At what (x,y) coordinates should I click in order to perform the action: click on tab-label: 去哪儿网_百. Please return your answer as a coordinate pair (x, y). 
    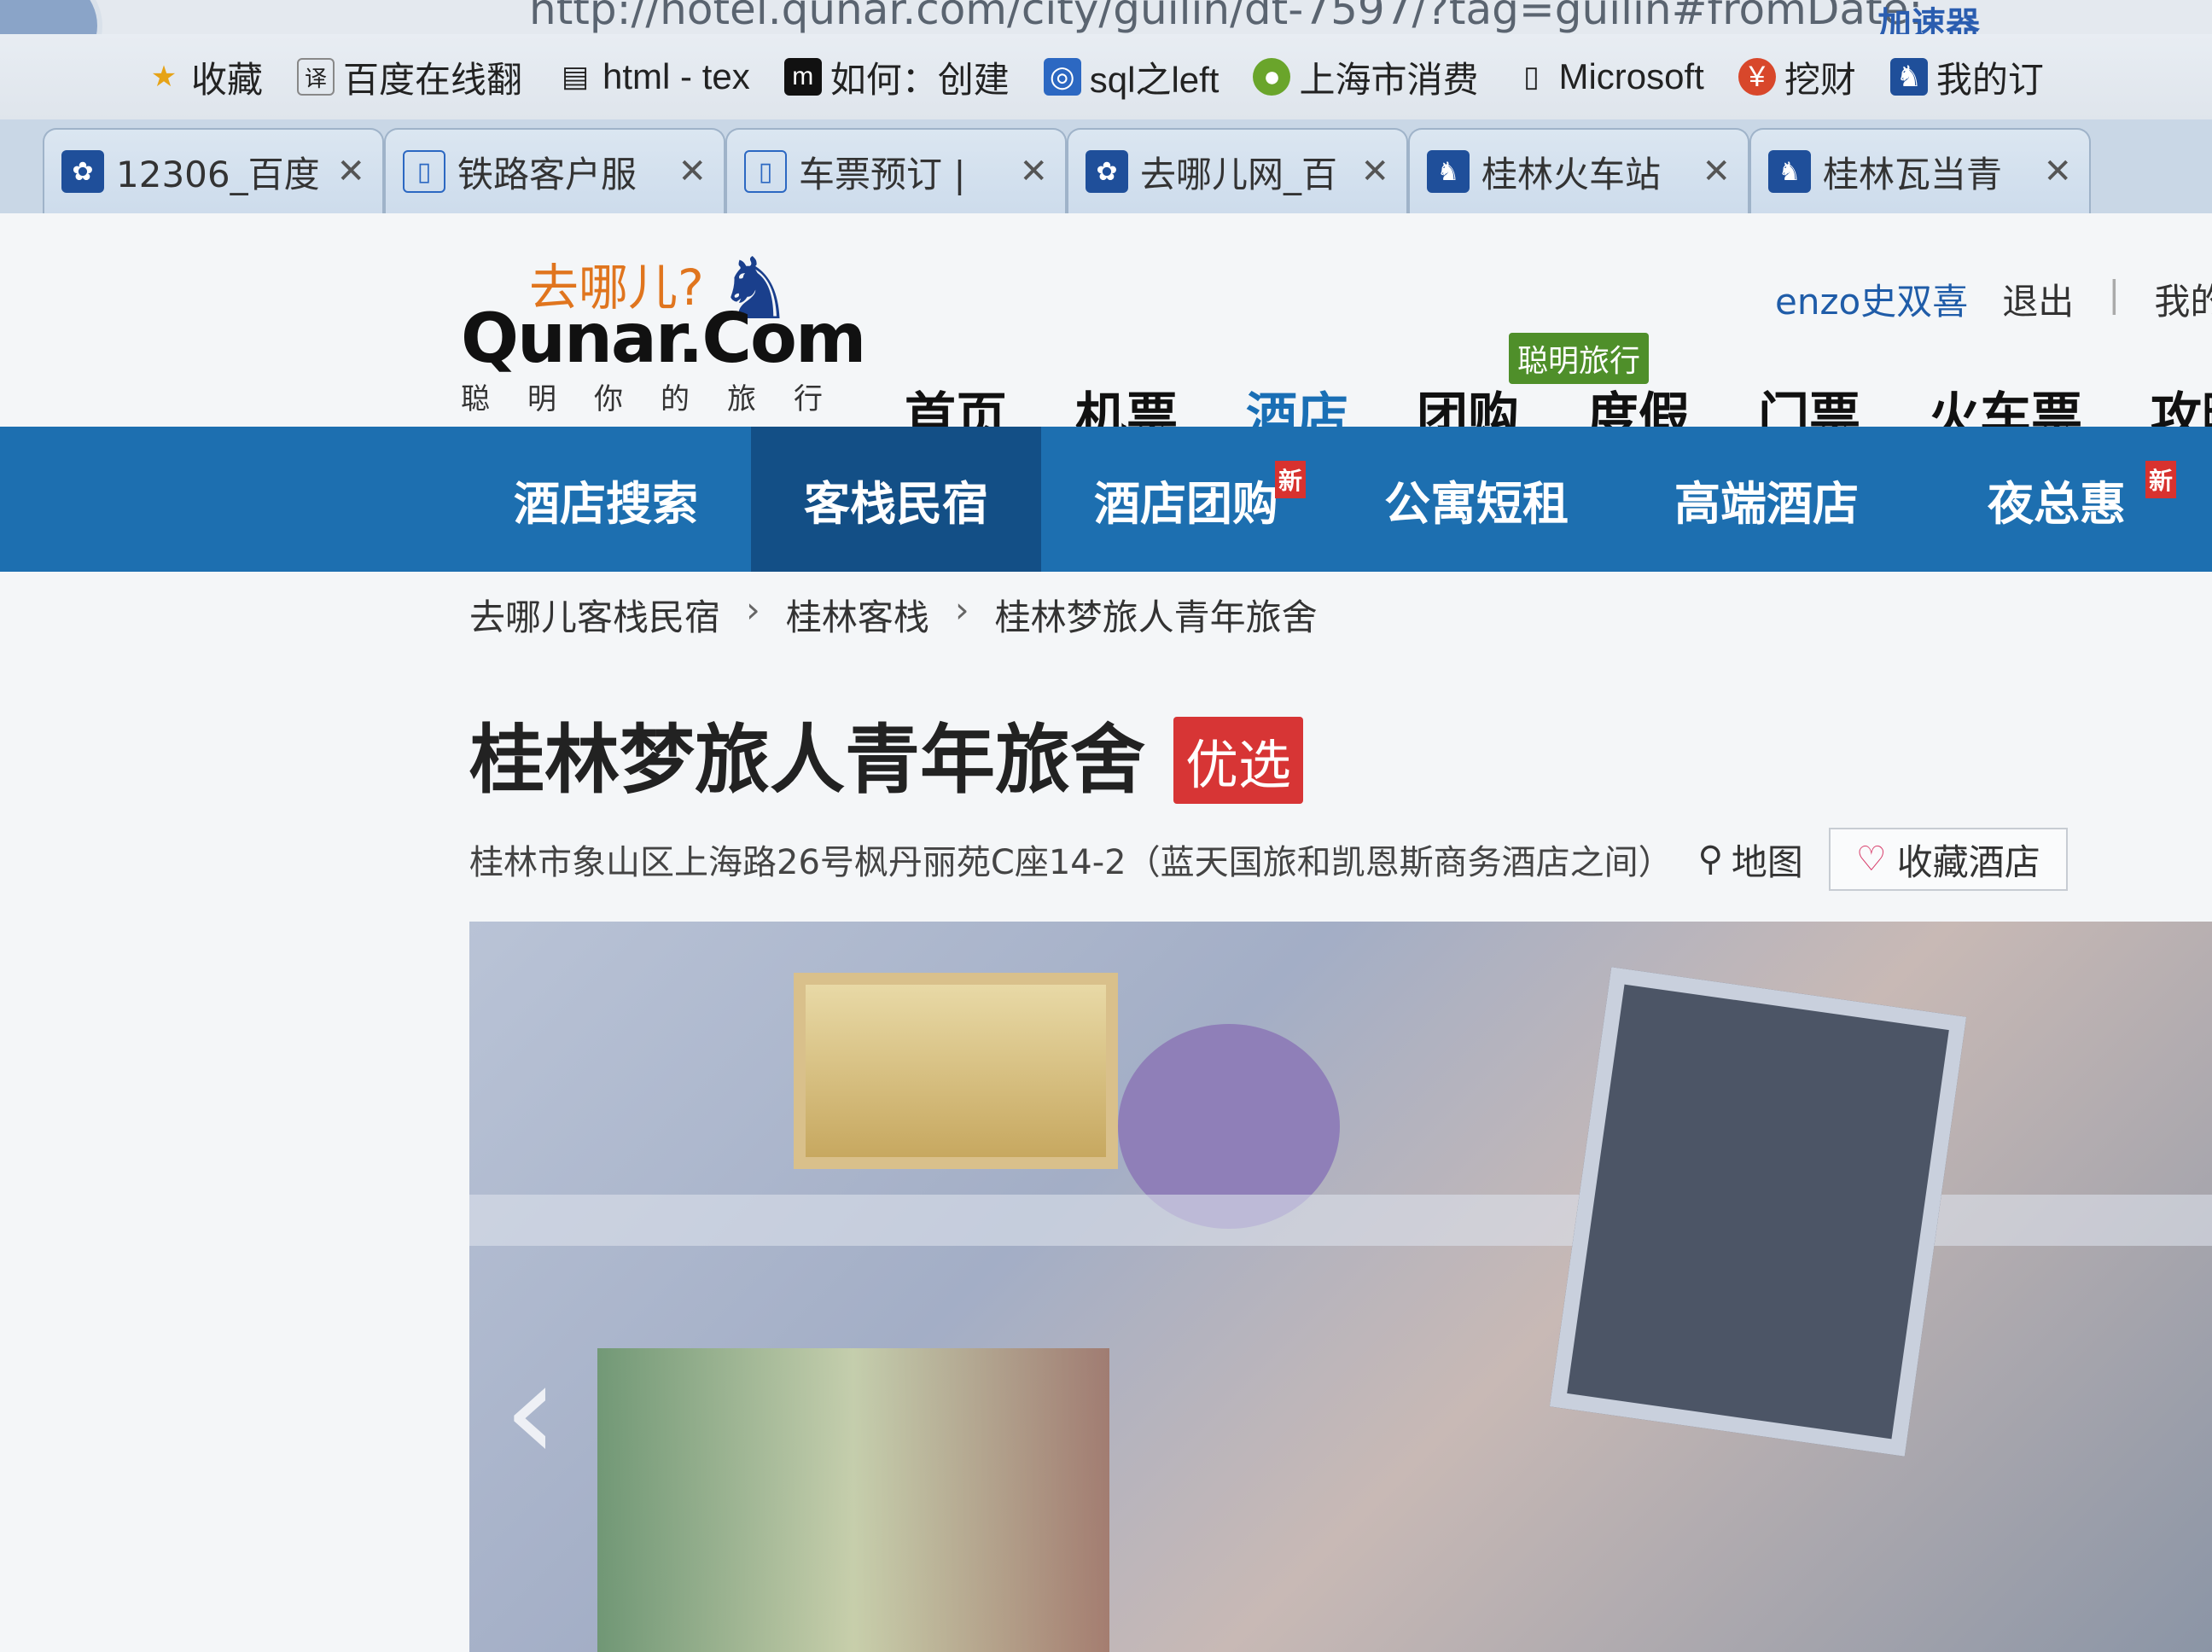
    Looking at the image, I should click on (1239, 174).